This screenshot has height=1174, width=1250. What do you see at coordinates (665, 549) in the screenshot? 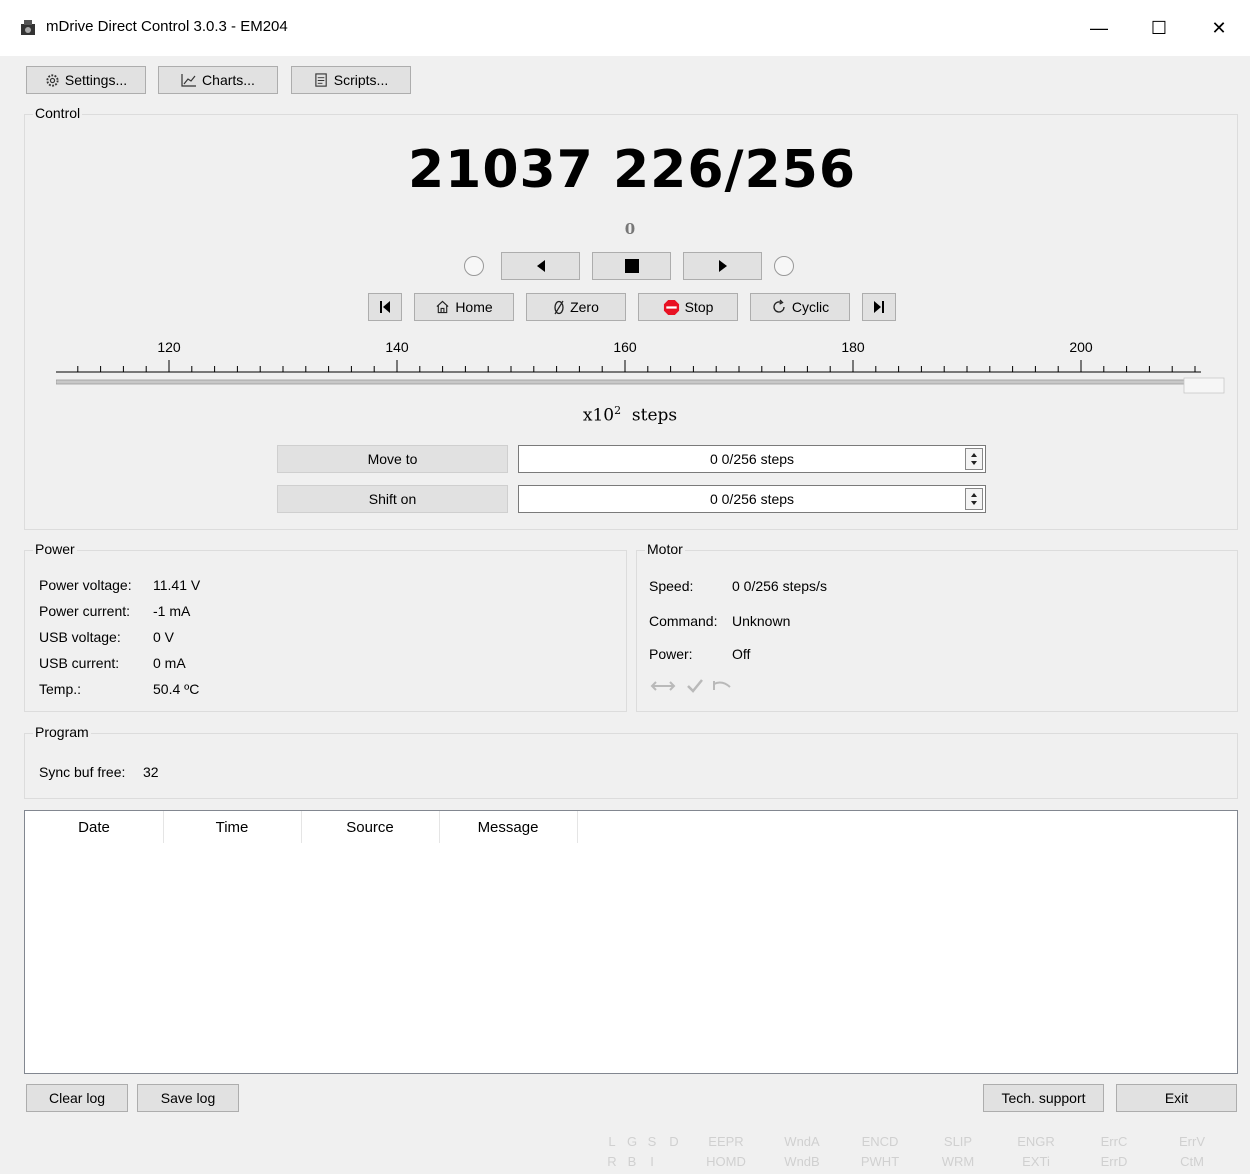
I see `motor-group-title: Motor` at bounding box center [665, 549].